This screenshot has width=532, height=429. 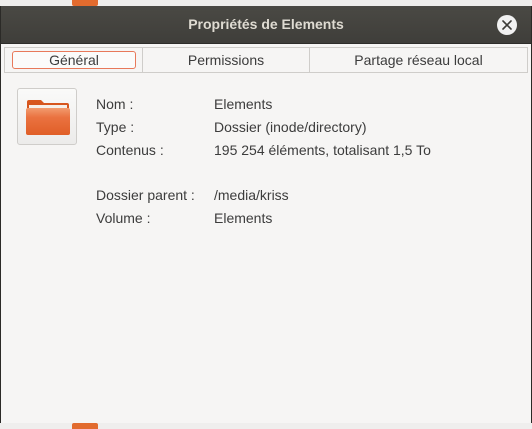 I want to click on tab-permissions: Permissions, so click(x=226, y=60).